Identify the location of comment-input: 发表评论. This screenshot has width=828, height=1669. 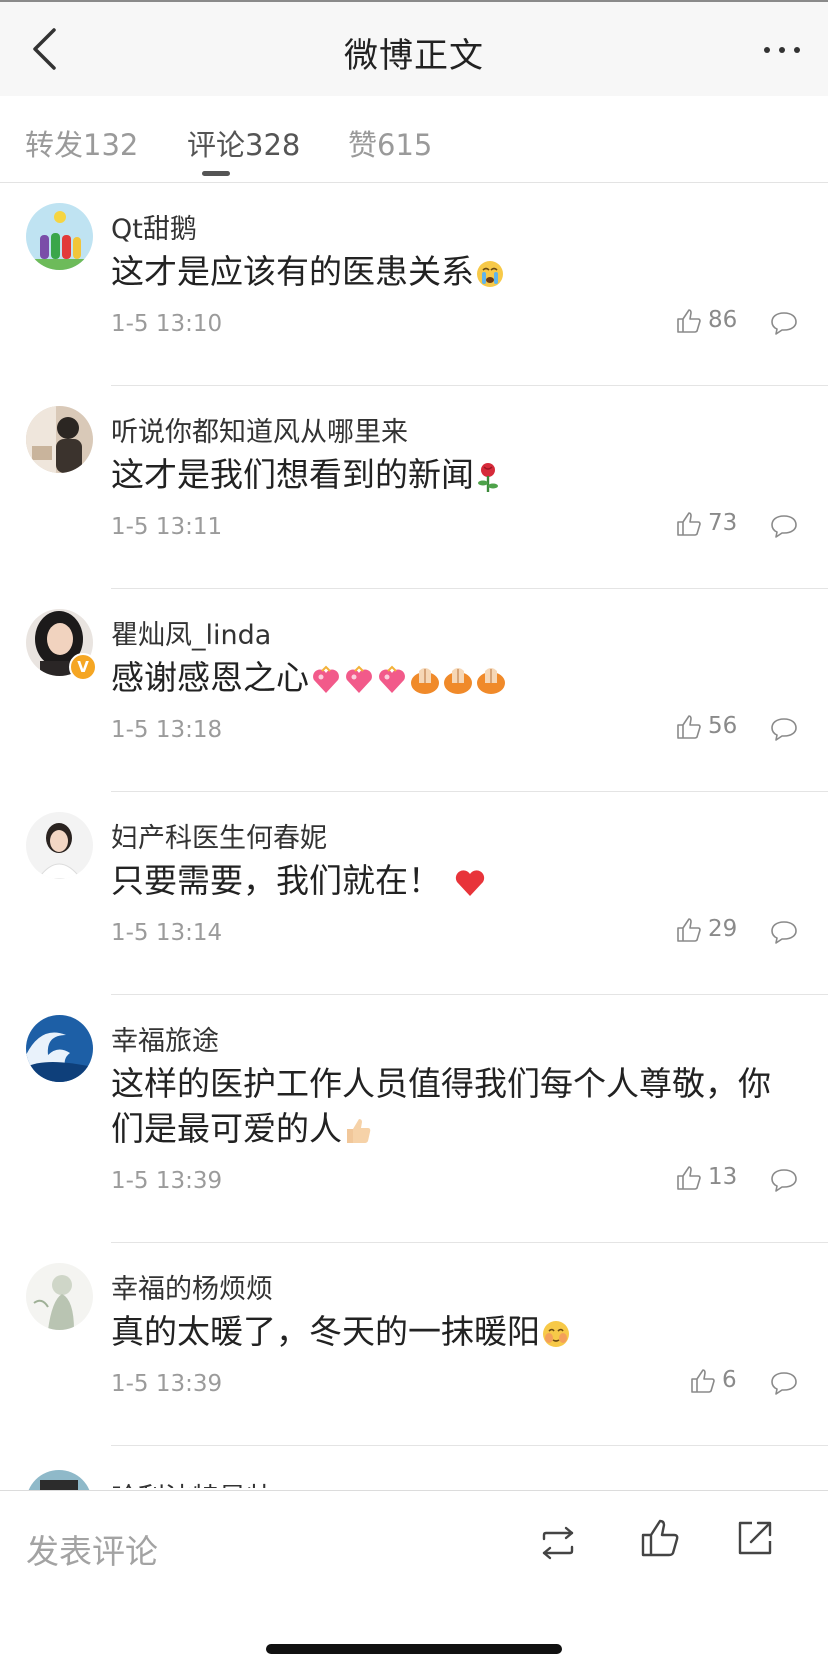
(92, 1549).